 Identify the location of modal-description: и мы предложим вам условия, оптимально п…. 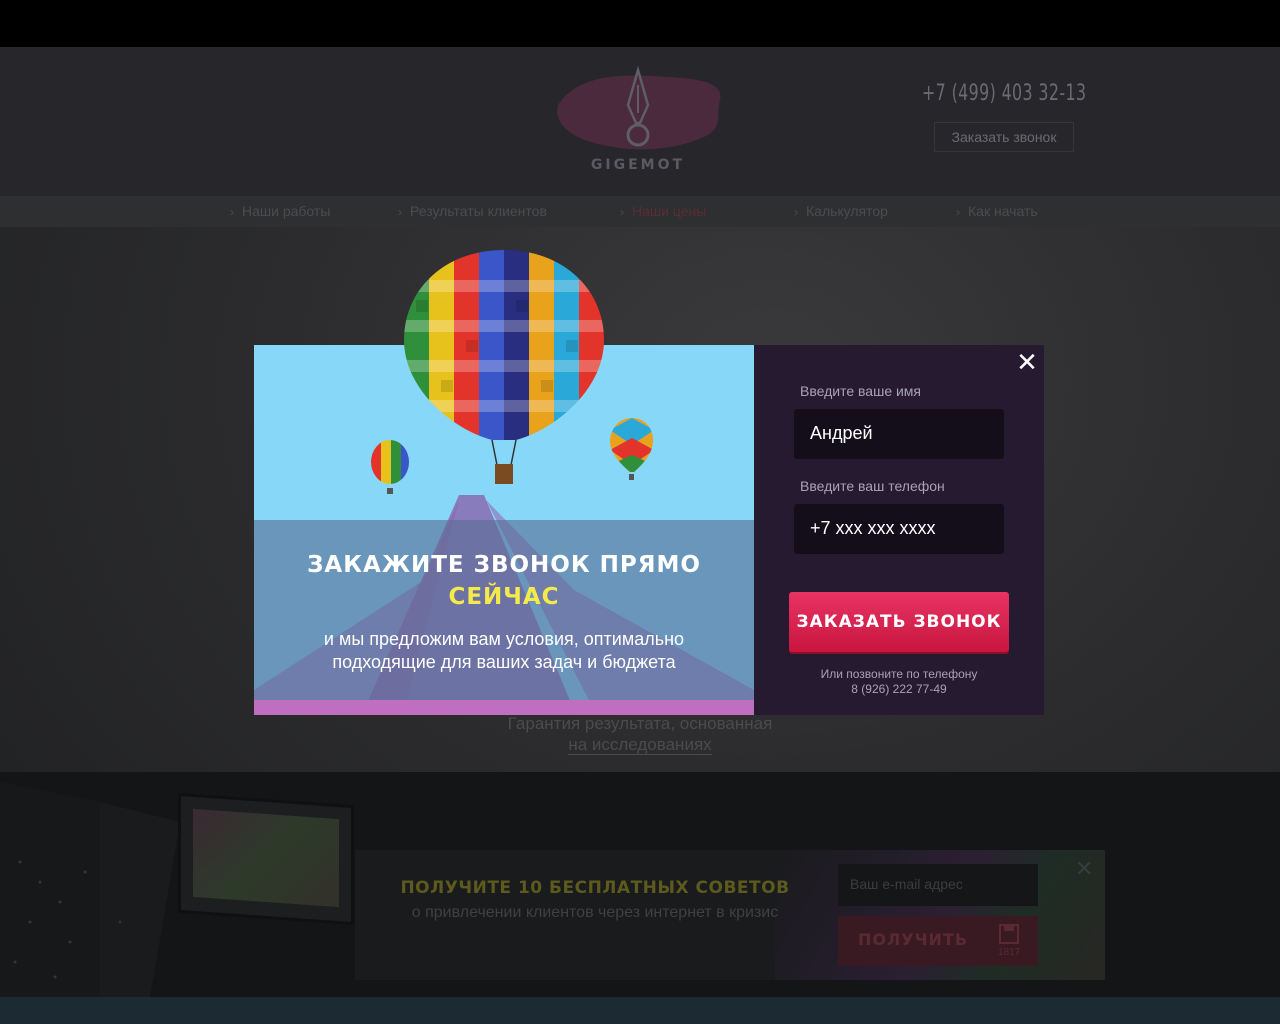
(504, 650).